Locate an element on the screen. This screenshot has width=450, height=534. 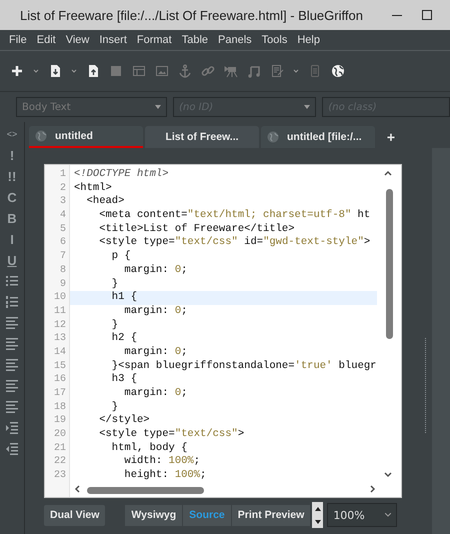
menu-item: Edit is located at coordinates (46, 40).